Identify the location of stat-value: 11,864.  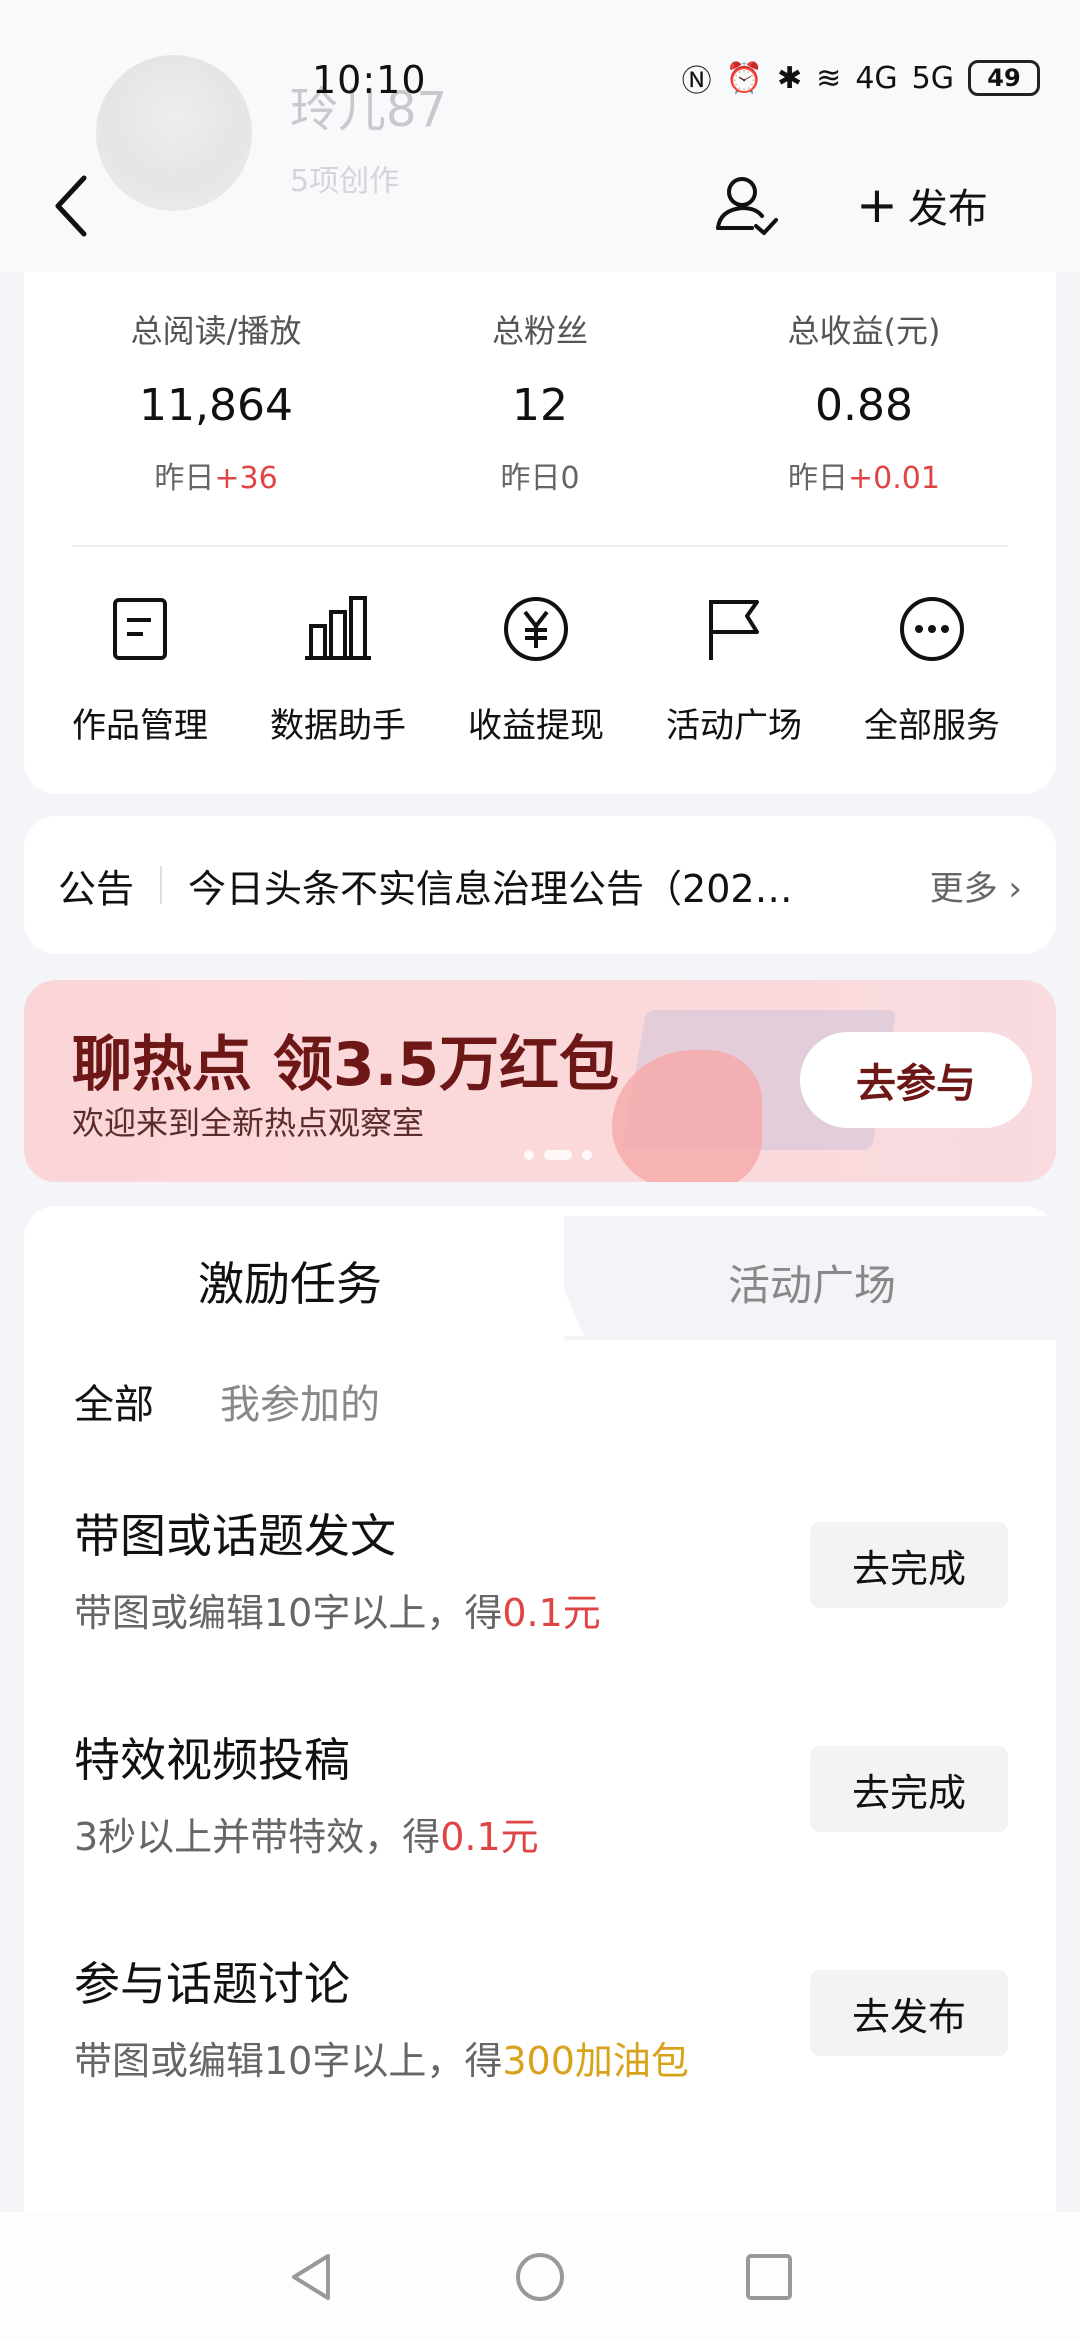
(216, 405).